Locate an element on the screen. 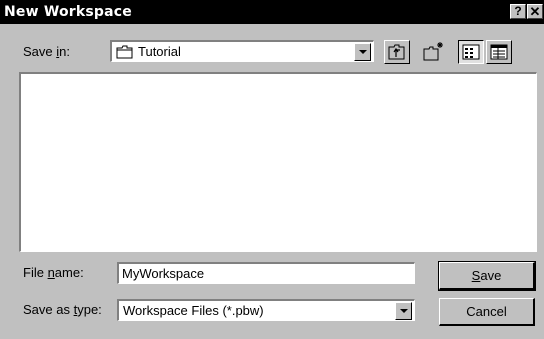 The width and height of the screenshot is (544, 339). details-view-icon is located at coordinates (499, 52).